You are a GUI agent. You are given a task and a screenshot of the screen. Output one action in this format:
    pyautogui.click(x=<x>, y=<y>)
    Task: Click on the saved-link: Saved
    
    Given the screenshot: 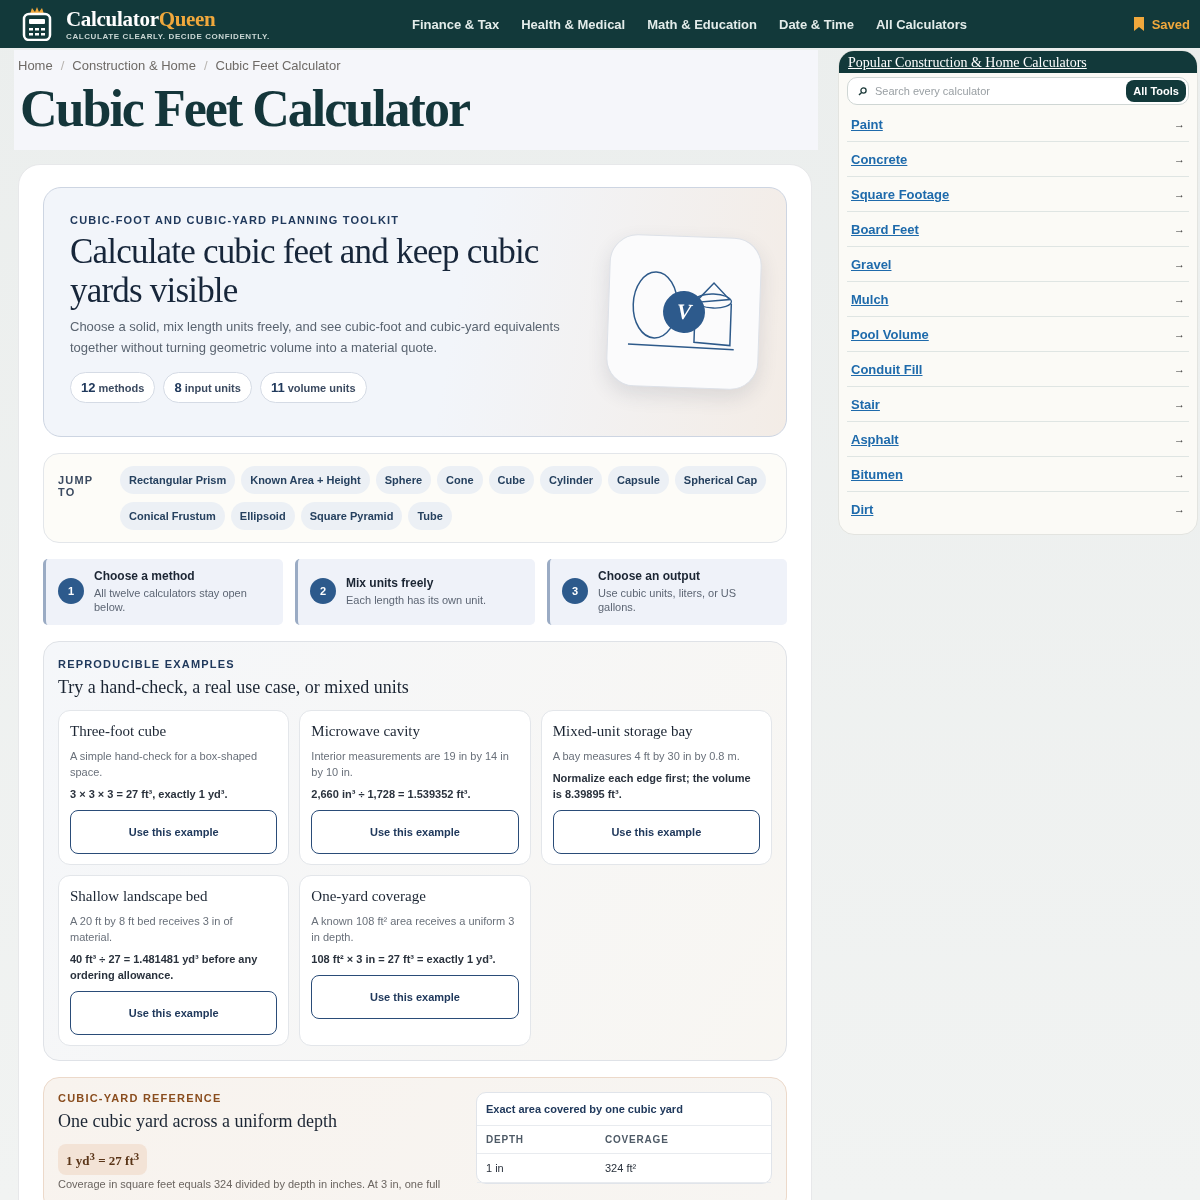 What is the action you would take?
    pyautogui.click(x=1161, y=24)
    